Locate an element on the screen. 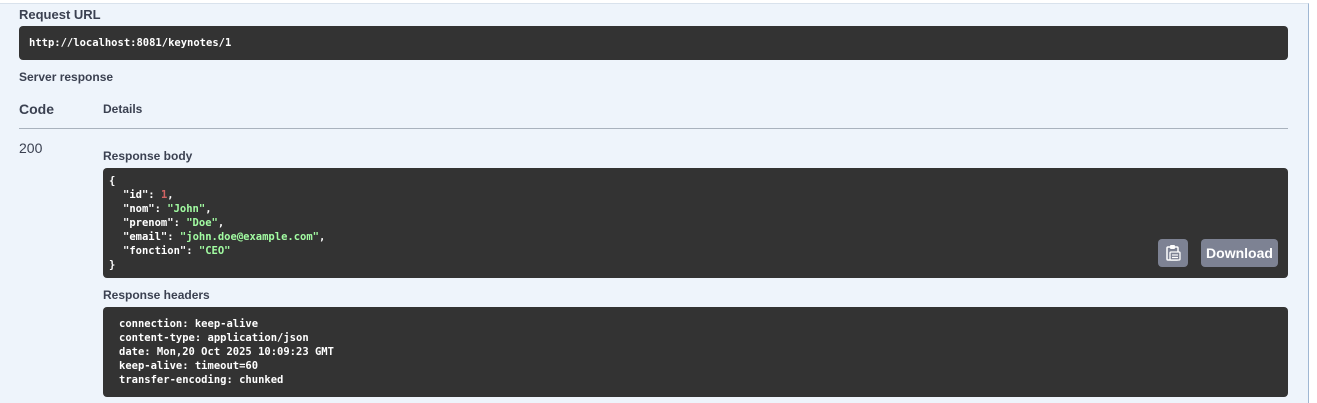  details-column-header: Details is located at coordinates (123, 109).